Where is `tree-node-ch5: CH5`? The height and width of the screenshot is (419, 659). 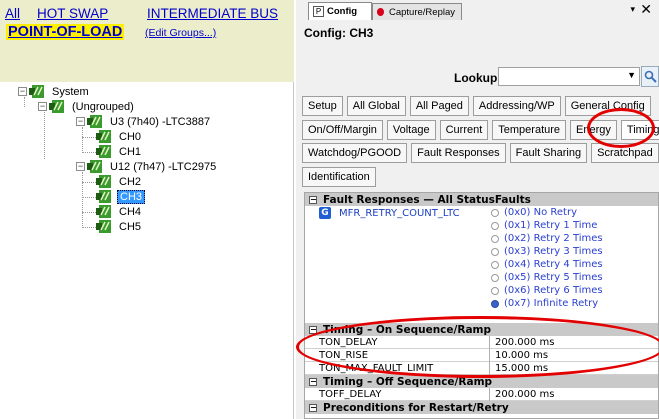 tree-node-ch5: CH5 is located at coordinates (119, 226).